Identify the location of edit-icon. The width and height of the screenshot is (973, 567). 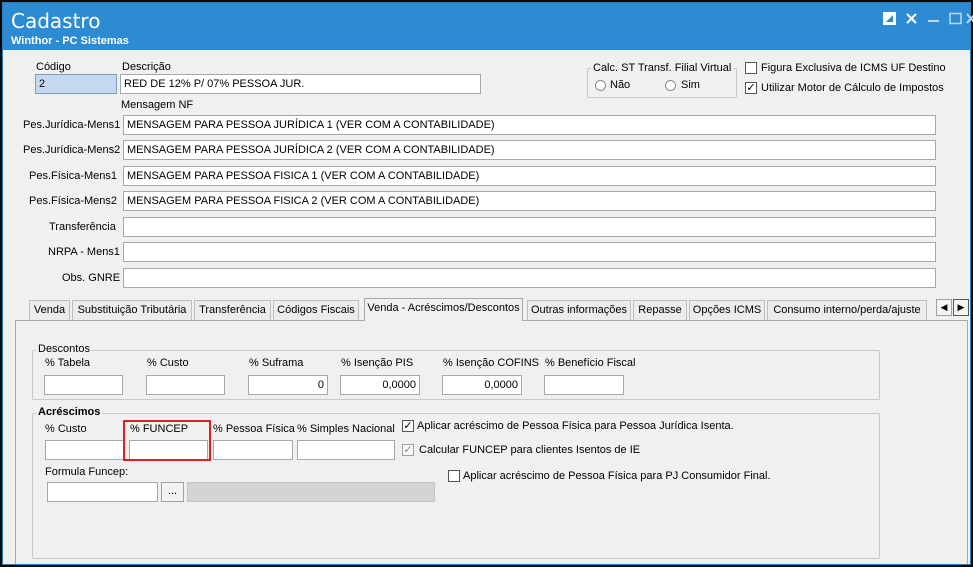
(890, 19).